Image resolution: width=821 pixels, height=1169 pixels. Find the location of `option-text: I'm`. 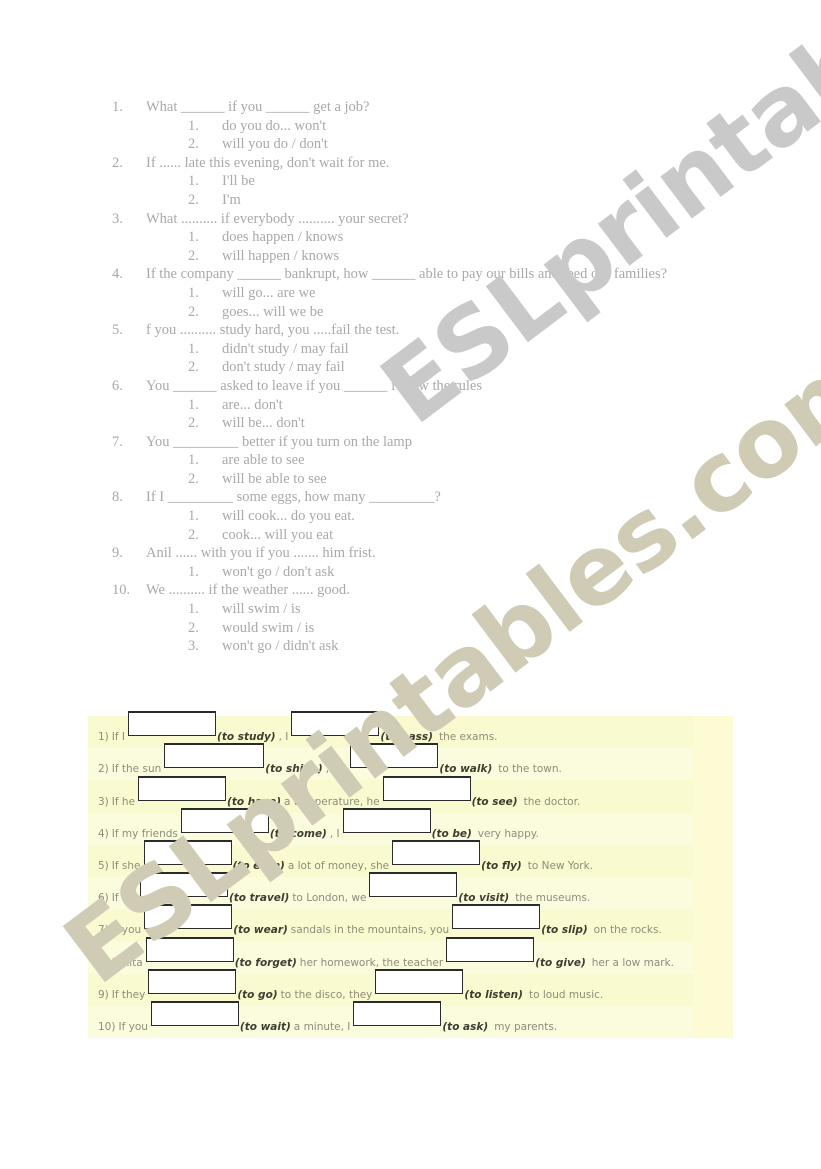

option-text: I'm is located at coordinates (231, 199).